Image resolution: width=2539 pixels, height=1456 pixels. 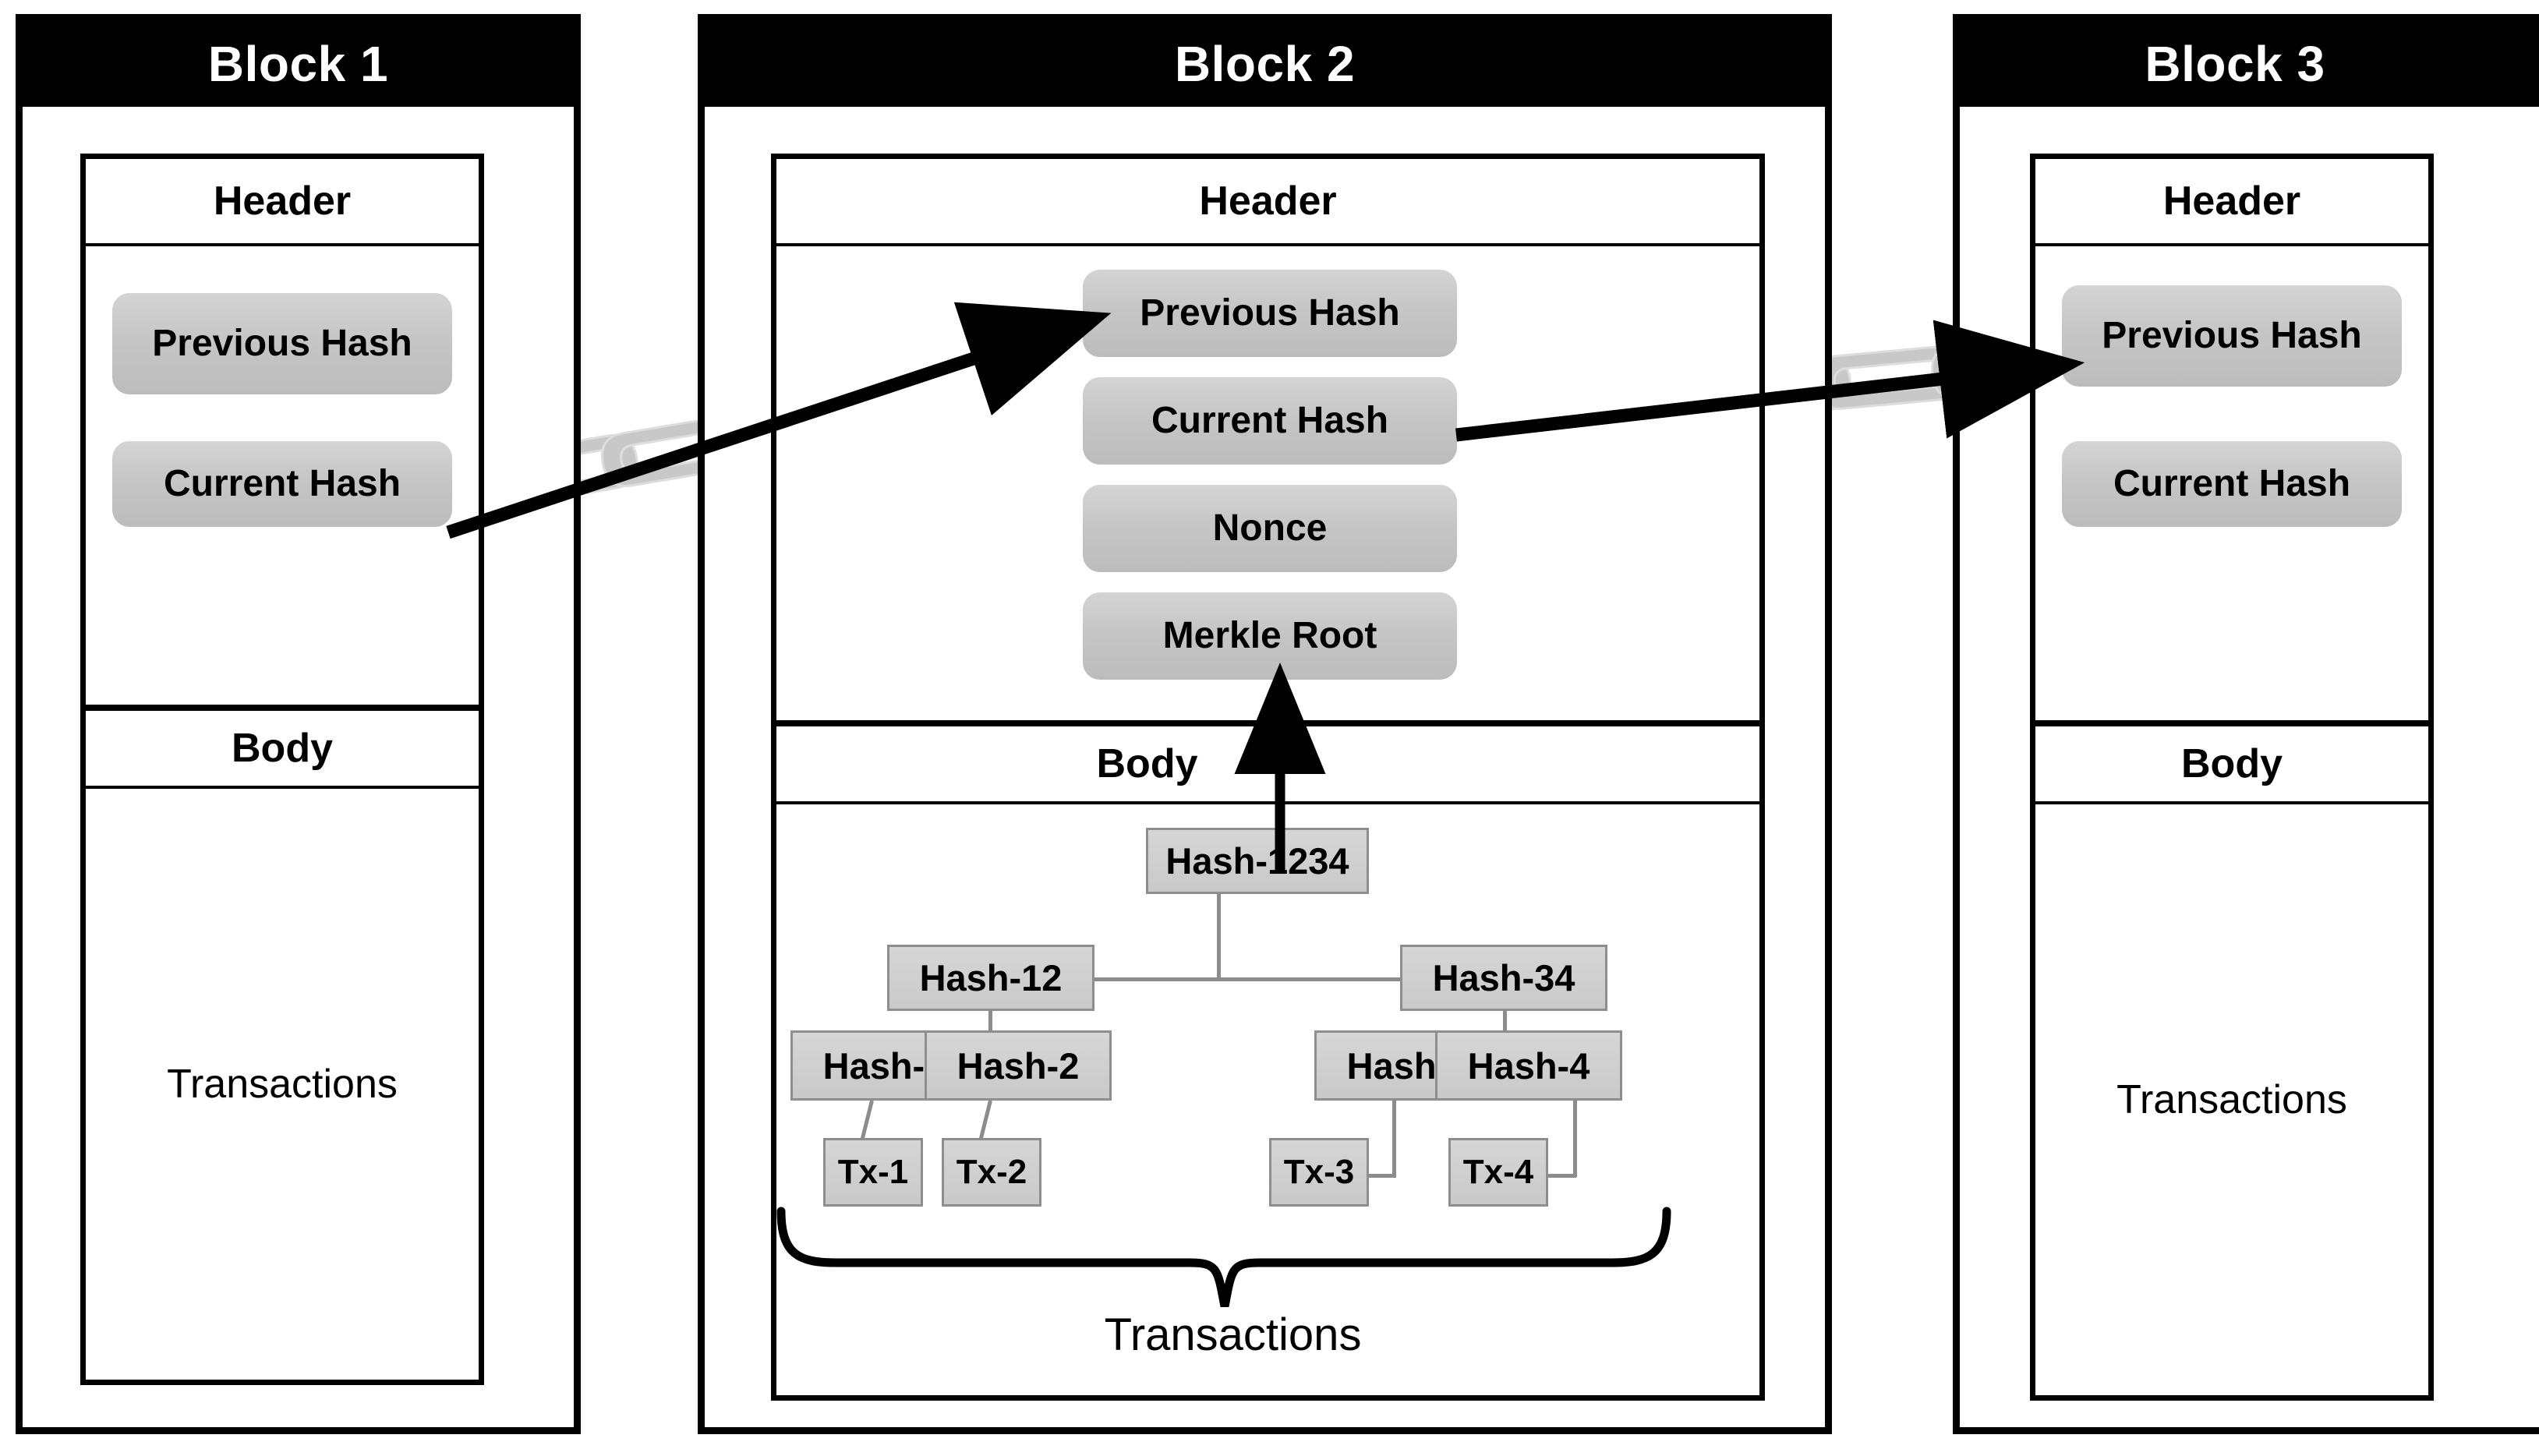 I want to click on merkle-leaf-tx2: Tx-2, so click(x=991, y=1172).